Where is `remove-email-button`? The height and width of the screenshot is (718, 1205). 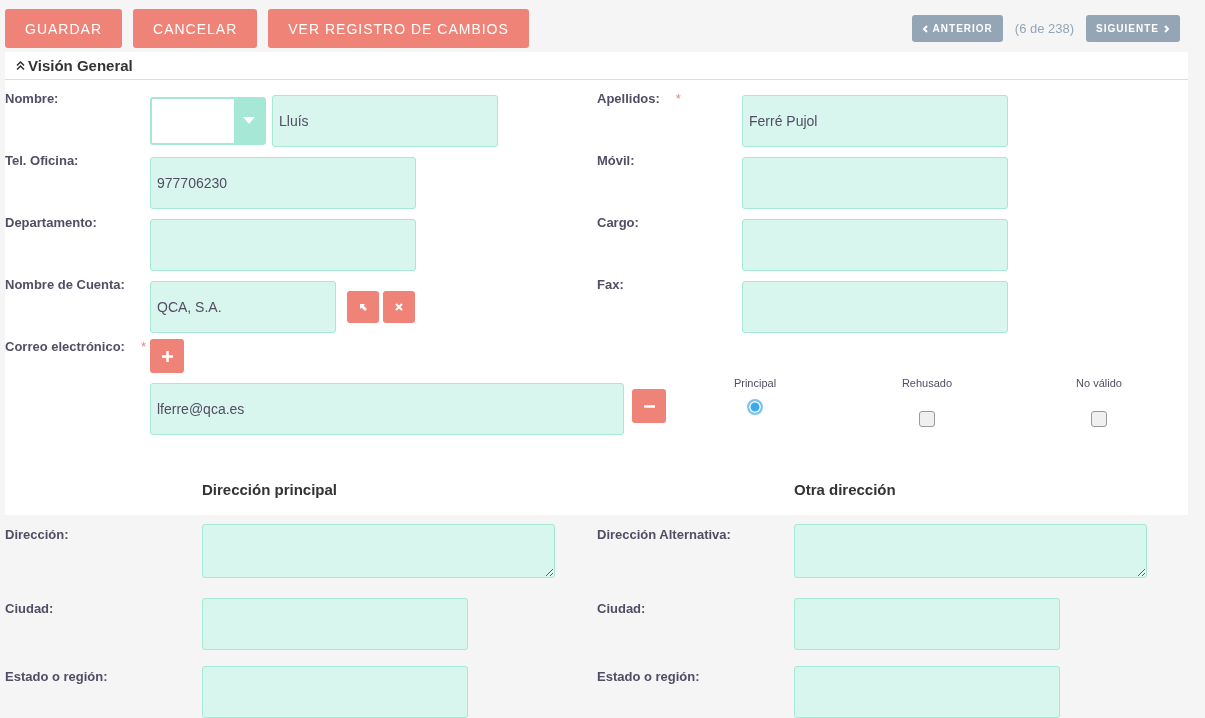 remove-email-button is located at coordinates (649, 406).